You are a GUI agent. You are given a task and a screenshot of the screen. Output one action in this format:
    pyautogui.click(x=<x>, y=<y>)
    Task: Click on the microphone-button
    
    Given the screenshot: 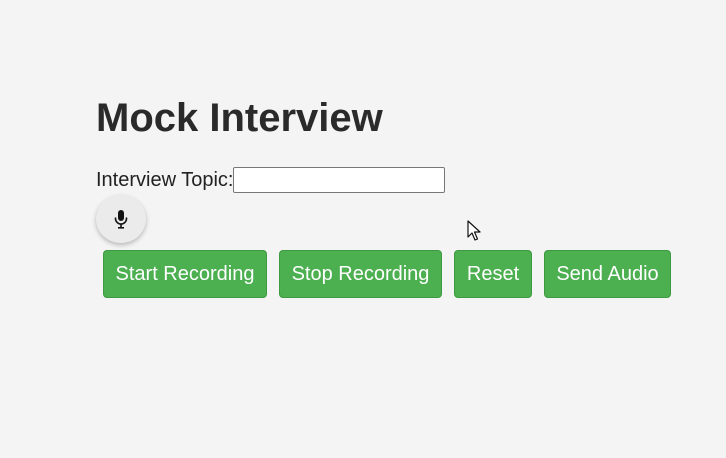 What is the action you would take?
    pyautogui.click(x=121, y=219)
    